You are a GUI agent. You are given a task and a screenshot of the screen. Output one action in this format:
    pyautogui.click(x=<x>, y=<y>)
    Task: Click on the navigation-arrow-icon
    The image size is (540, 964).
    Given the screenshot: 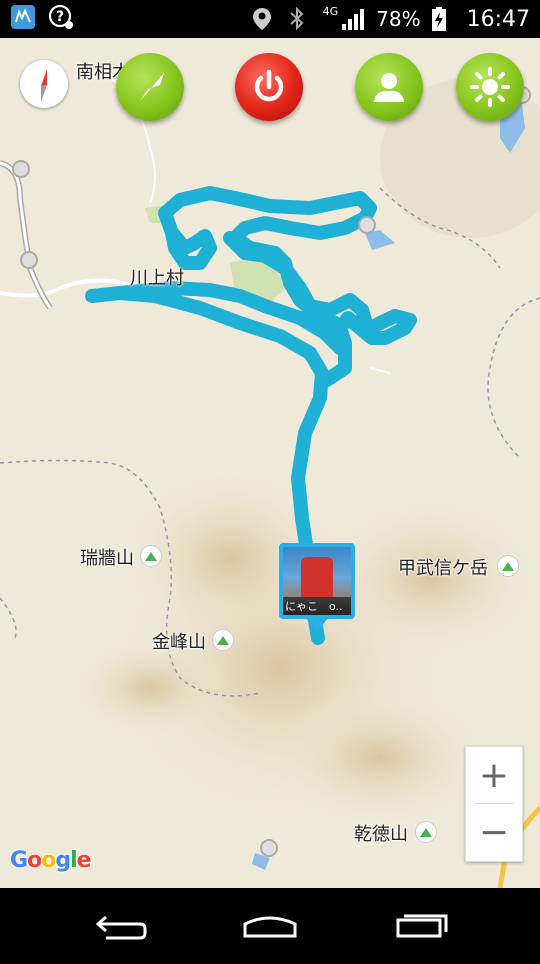 What is the action you would take?
    pyautogui.click(x=152, y=87)
    